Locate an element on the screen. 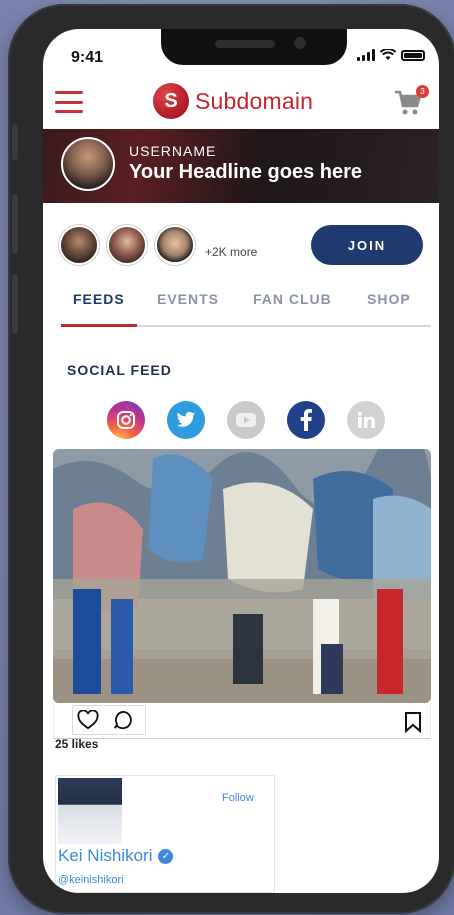 This screenshot has width=454, height=915. mute-switch is located at coordinates (15, 142).